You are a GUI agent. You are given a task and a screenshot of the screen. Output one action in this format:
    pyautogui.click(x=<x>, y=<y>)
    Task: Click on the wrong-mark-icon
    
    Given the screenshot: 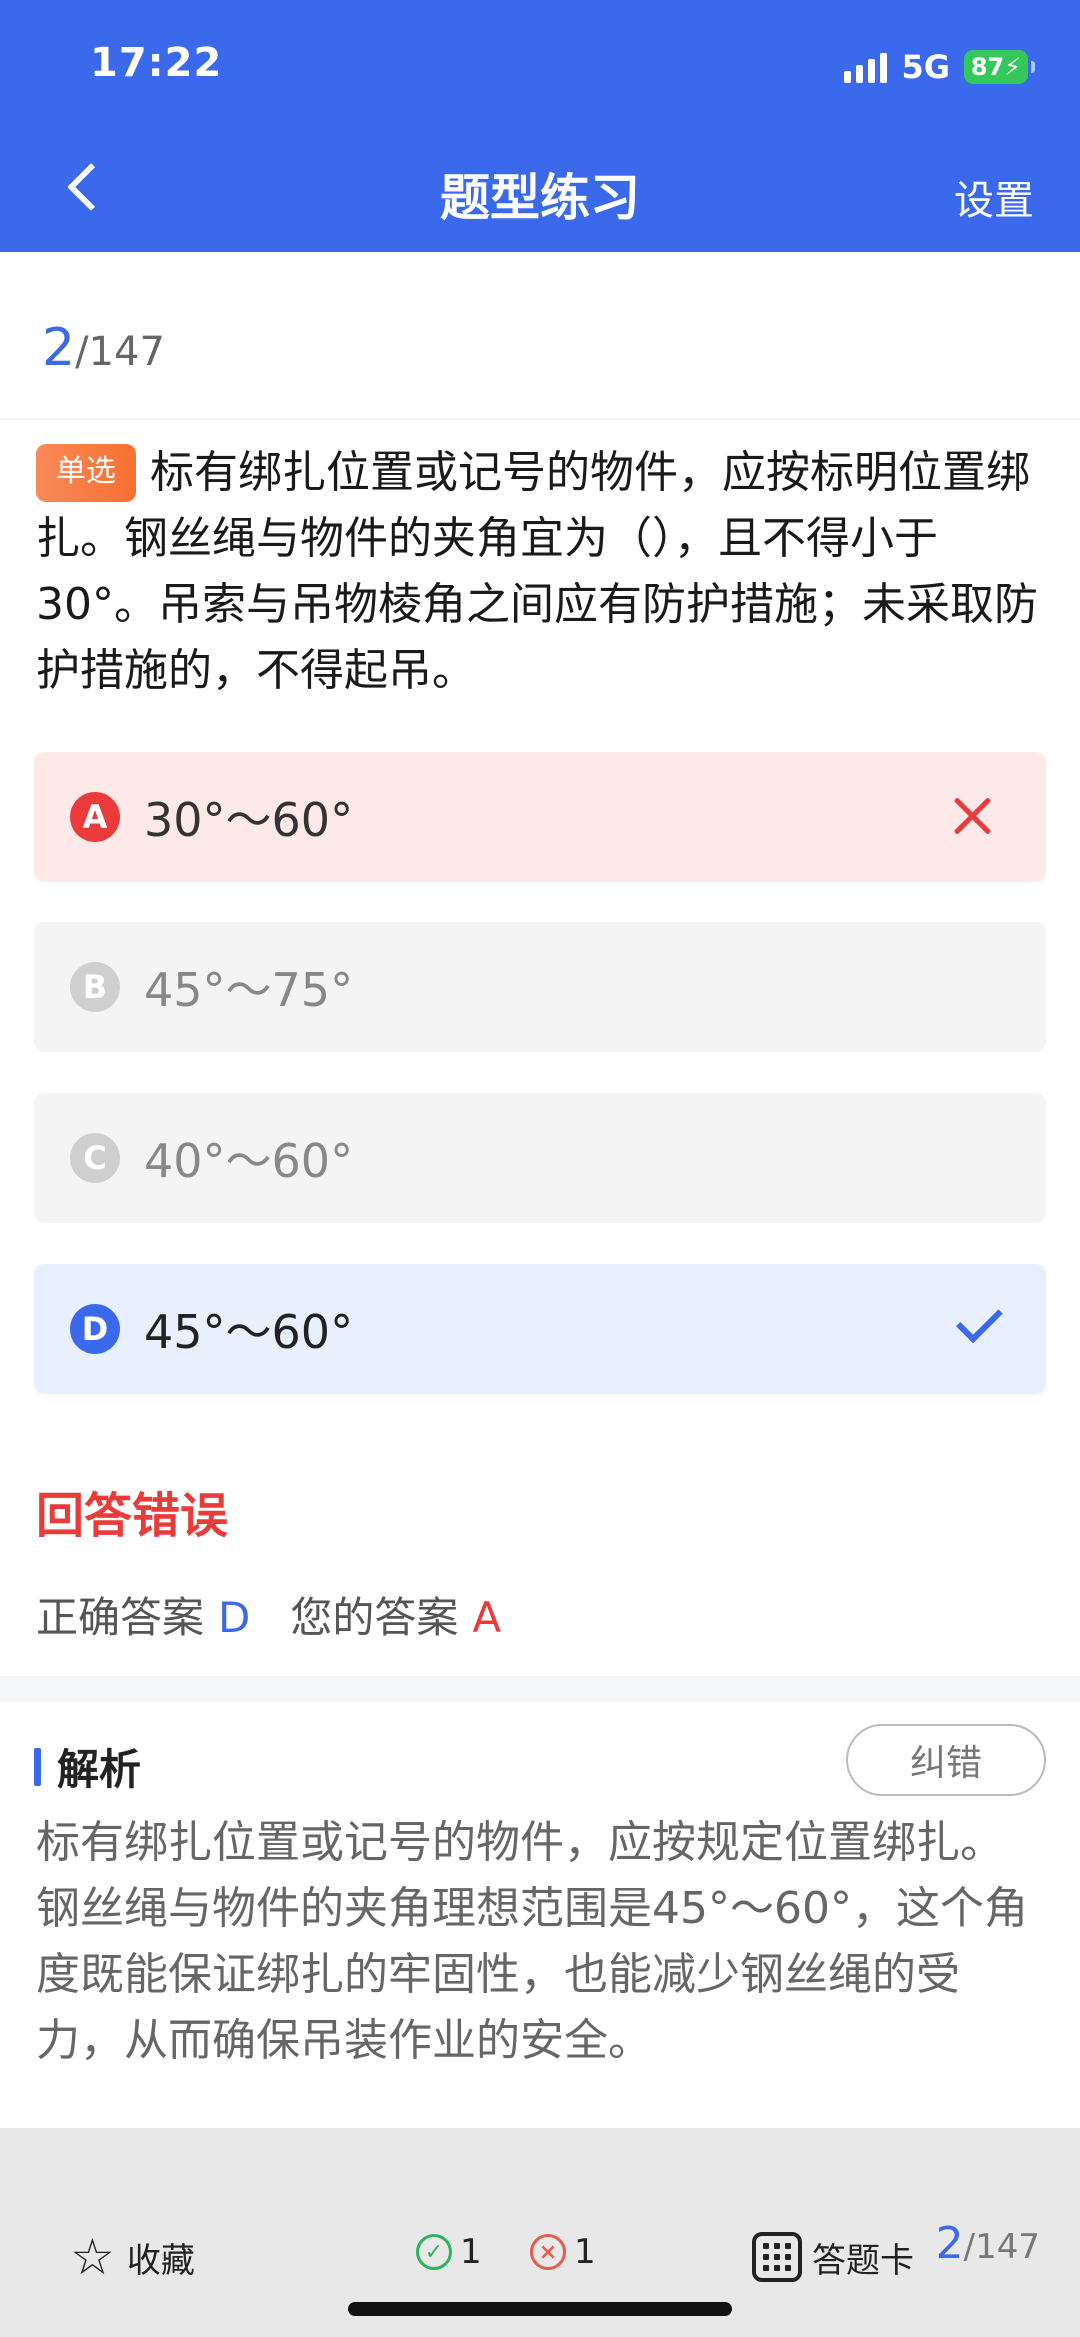 What is the action you would take?
    pyautogui.click(x=972, y=816)
    